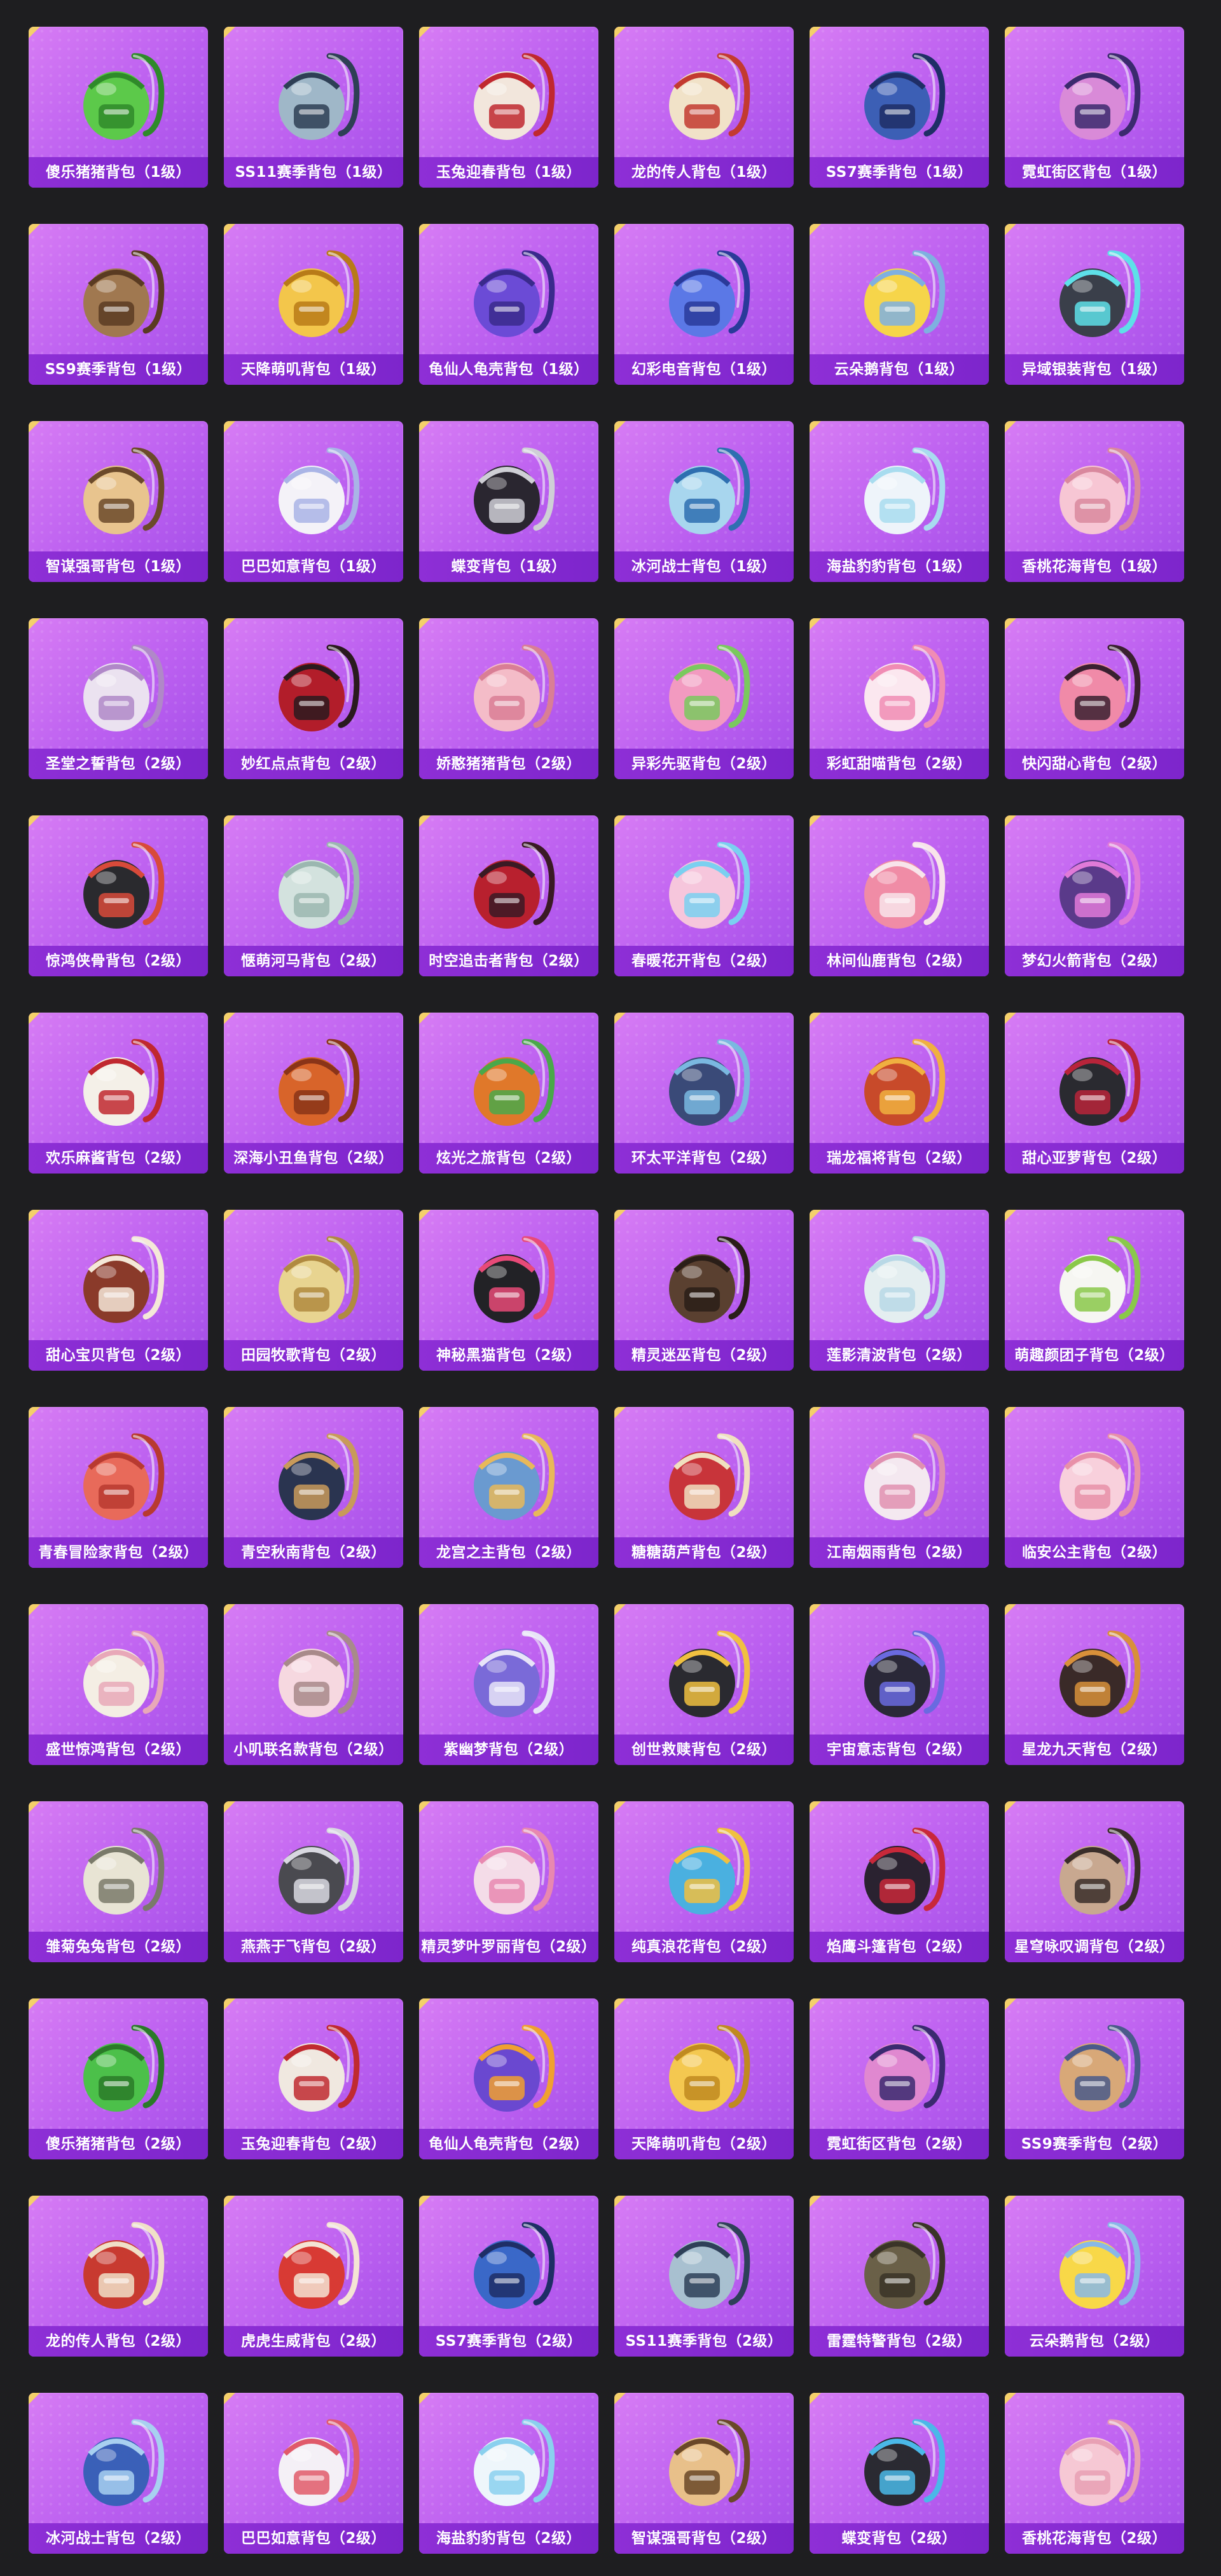 This screenshot has width=1221, height=2576. Describe the element at coordinates (1094, 1290) in the screenshot. I see `item-card: 萌趣颜团子背包（2级）` at that location.